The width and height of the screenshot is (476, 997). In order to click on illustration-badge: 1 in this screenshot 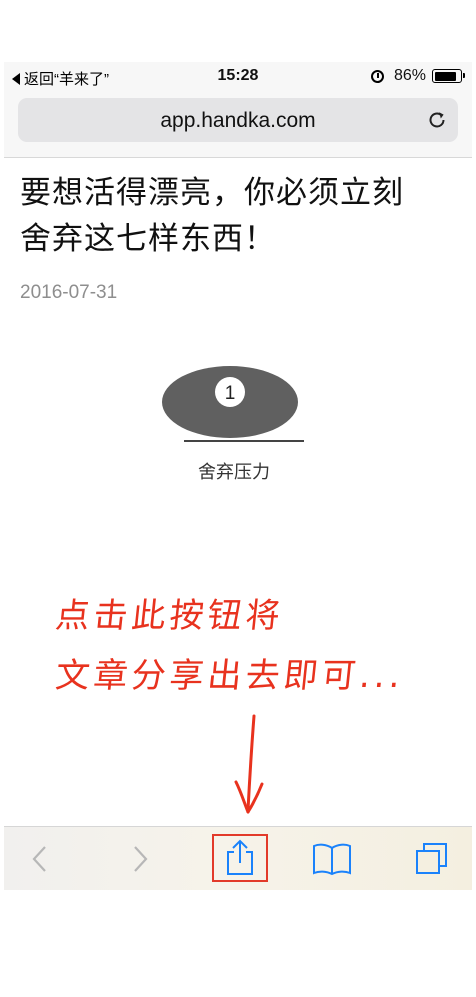, I will do `click(230, 393)`.